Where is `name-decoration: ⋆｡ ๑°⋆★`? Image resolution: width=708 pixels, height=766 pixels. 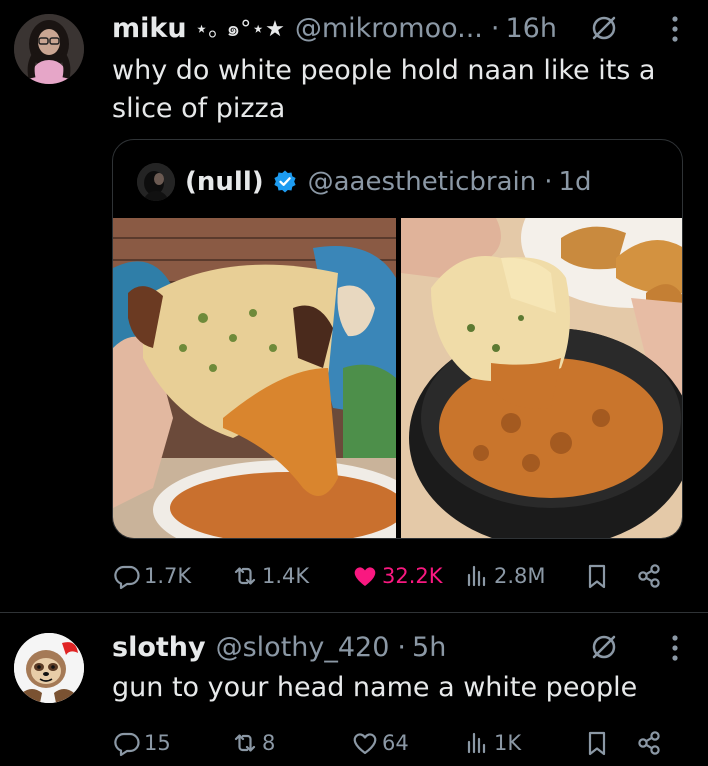 name-decoration: ⋆｡ ๑°⋆★ is located at coordinates (239, 29).